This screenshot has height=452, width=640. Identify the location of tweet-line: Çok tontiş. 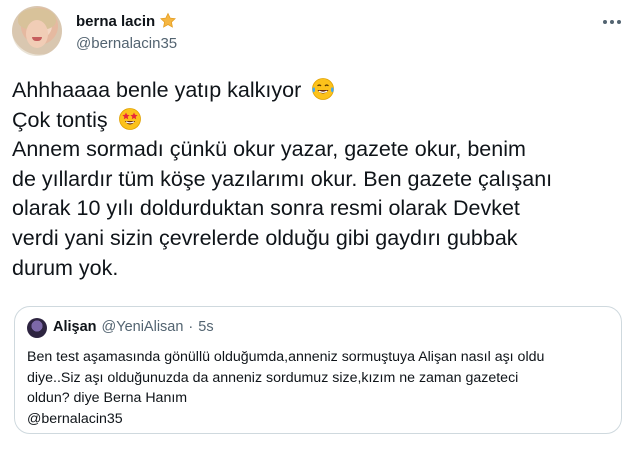
(318, 121).